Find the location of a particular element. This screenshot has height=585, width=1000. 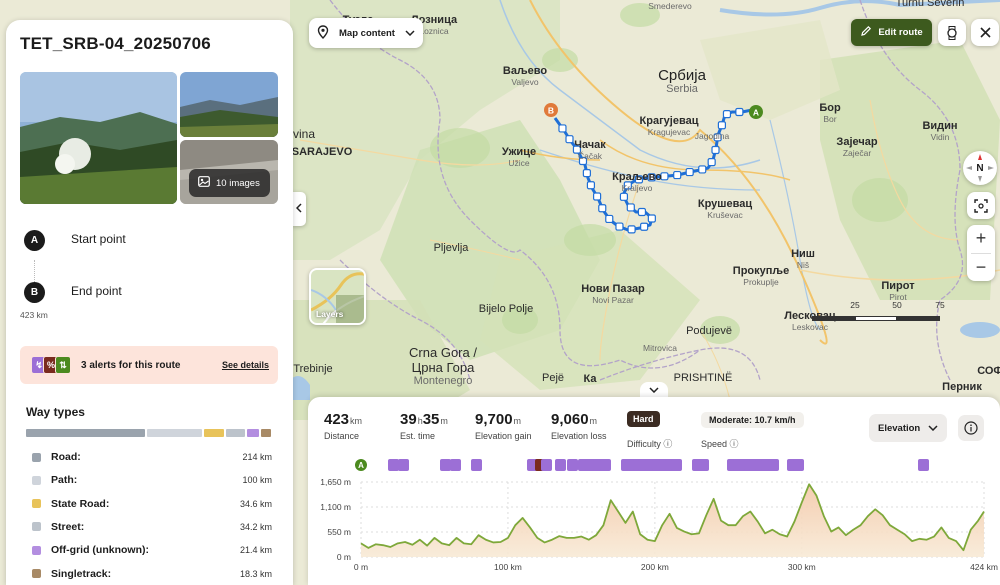

stat-speed: Speed ⓘ is located at coordinates (720, 444).